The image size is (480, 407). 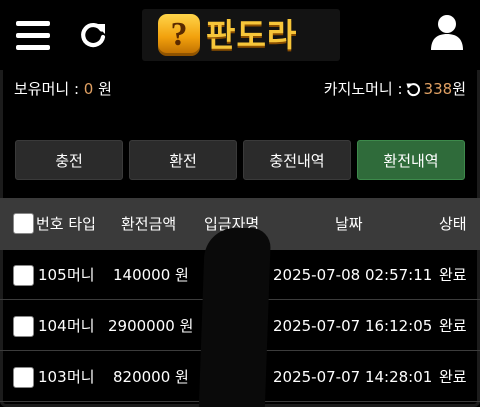 I want to click on holding-money: 보유머니 : 0 원, so click(x=63, y=89).